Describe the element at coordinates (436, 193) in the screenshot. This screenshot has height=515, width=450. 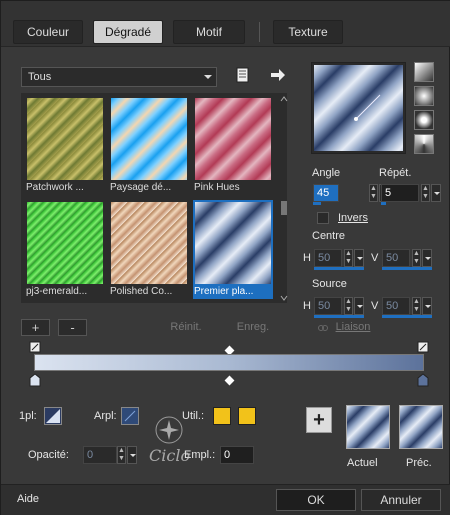
I see `repeat-dropdown` at that location.